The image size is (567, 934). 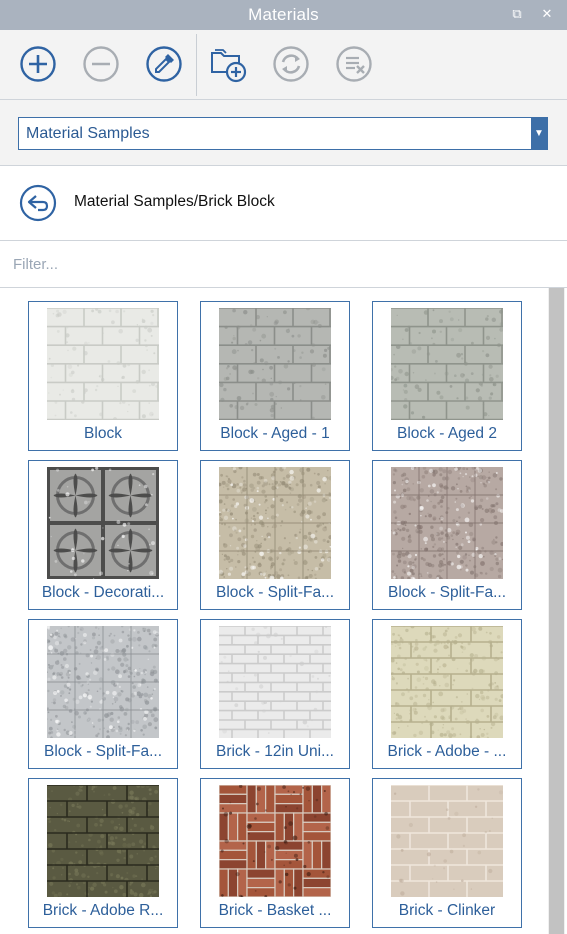 I want to click on materials-toolbar, so click(x=283, y=65).